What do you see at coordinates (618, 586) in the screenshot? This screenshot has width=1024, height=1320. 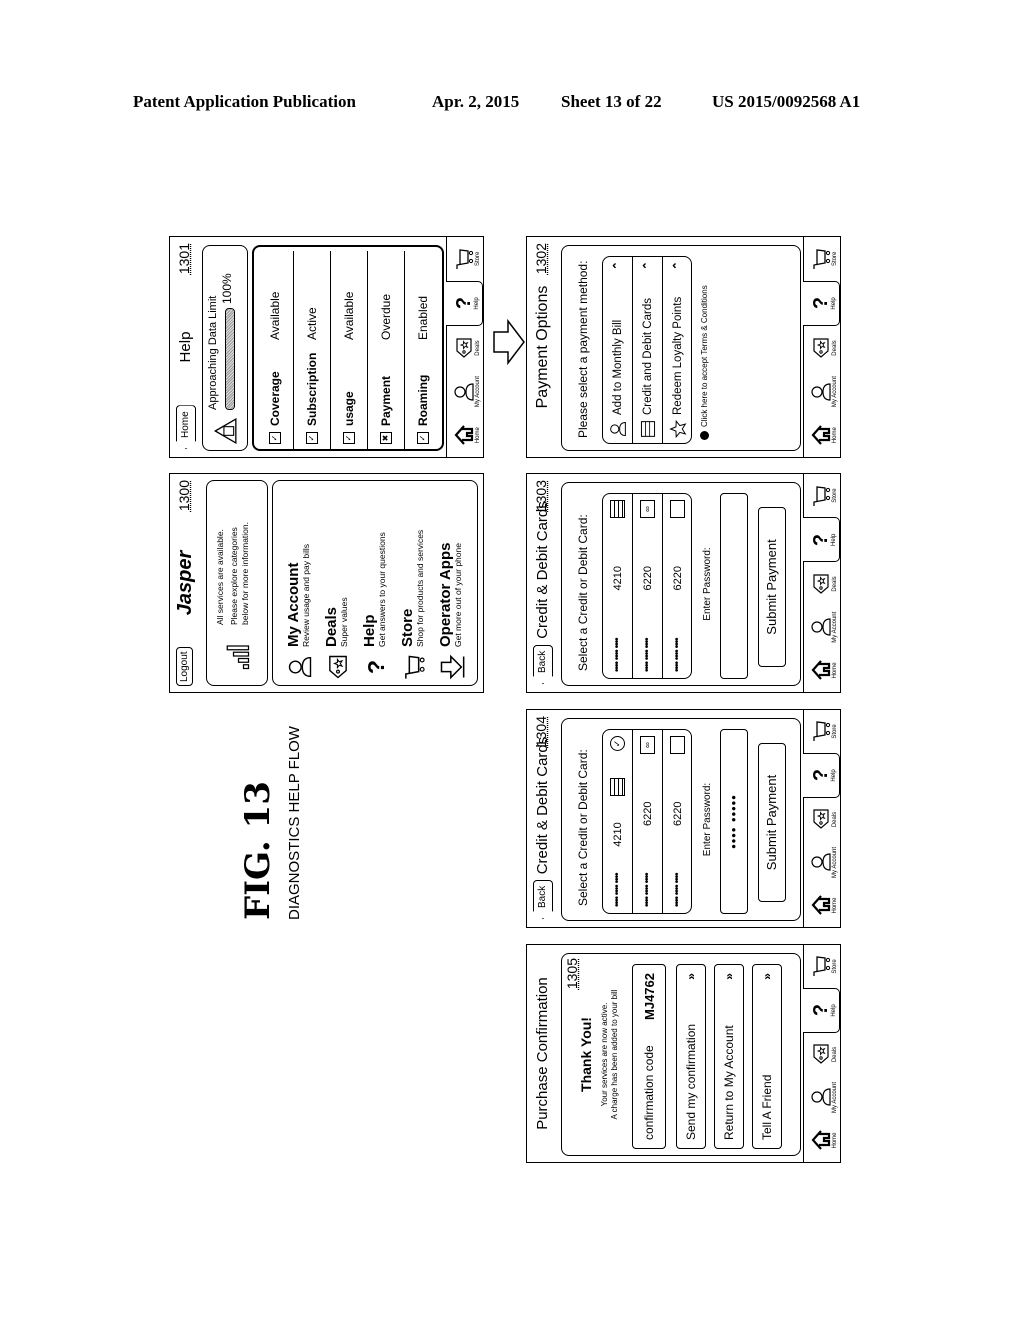 I see `card-item: •••• •••• •••• 4210` at bounding box center [618, 586].